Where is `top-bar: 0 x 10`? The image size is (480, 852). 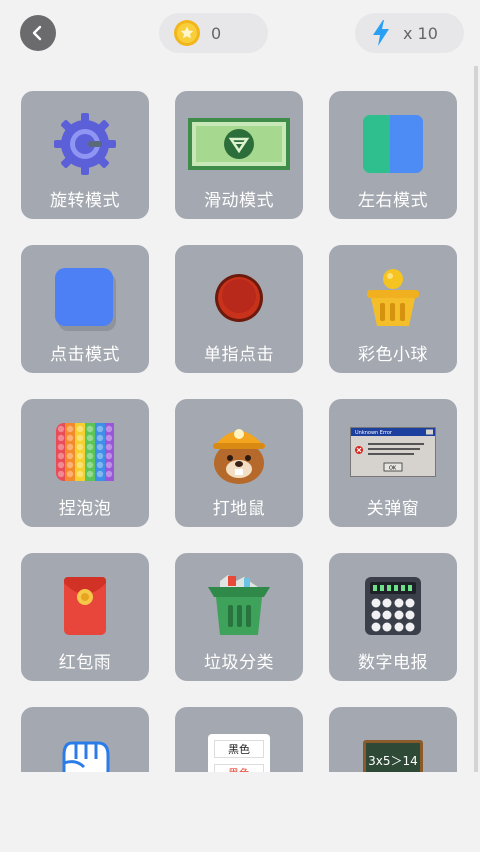 top-bar: 0 x 10 is located at coordinates (240, 33).